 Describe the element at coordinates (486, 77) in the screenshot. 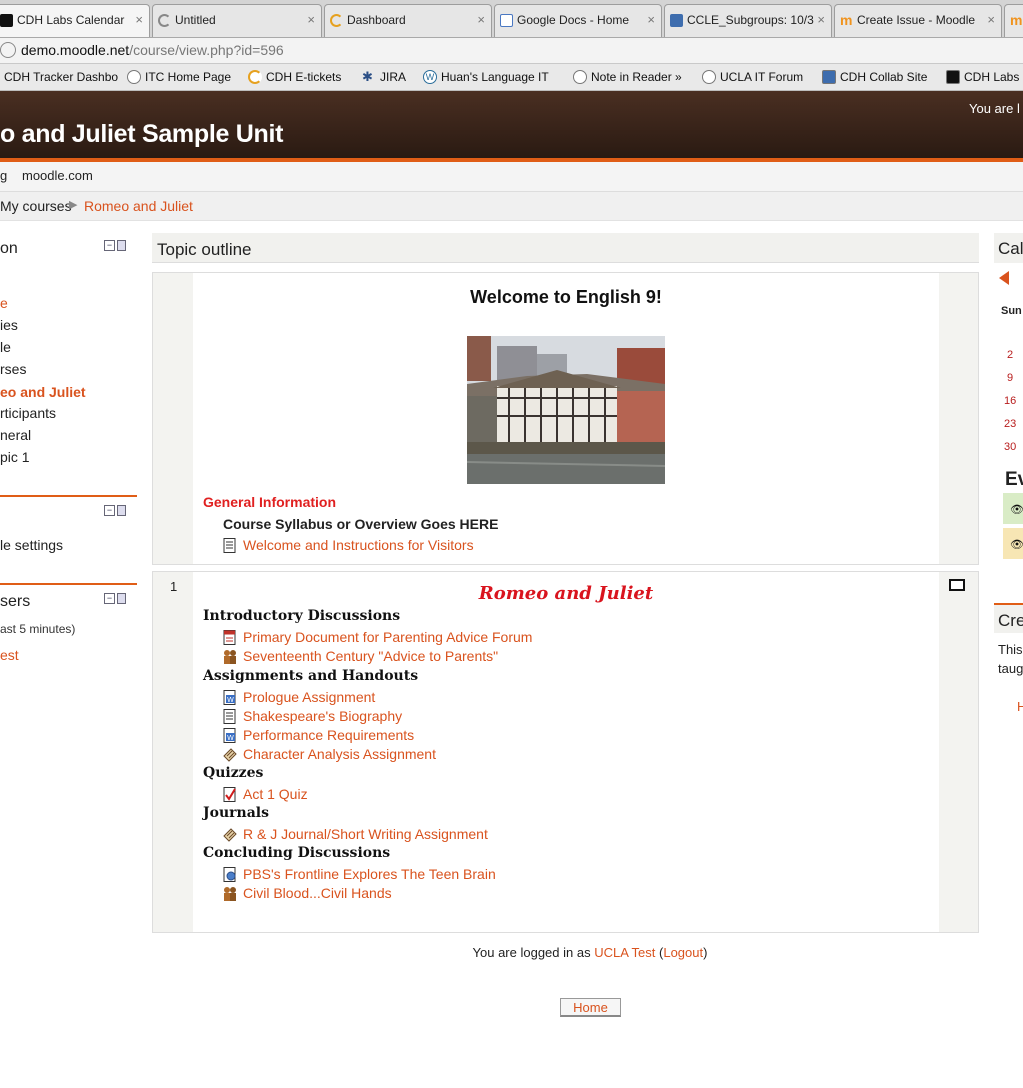

I see `bookmark-huans-language: W Huan's Language IT` at that location.